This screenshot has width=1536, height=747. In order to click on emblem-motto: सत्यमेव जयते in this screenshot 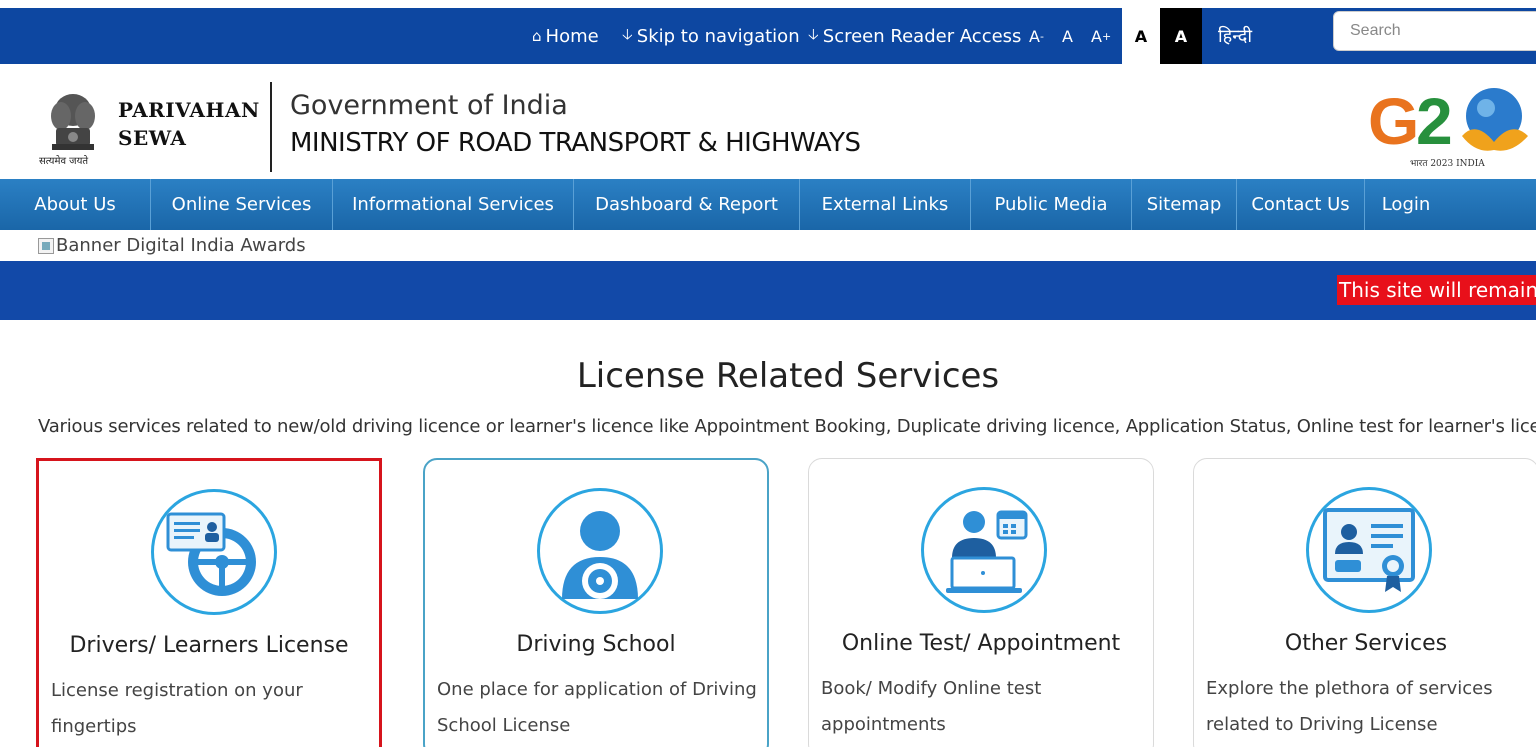, I will do `click(64, 161)`.